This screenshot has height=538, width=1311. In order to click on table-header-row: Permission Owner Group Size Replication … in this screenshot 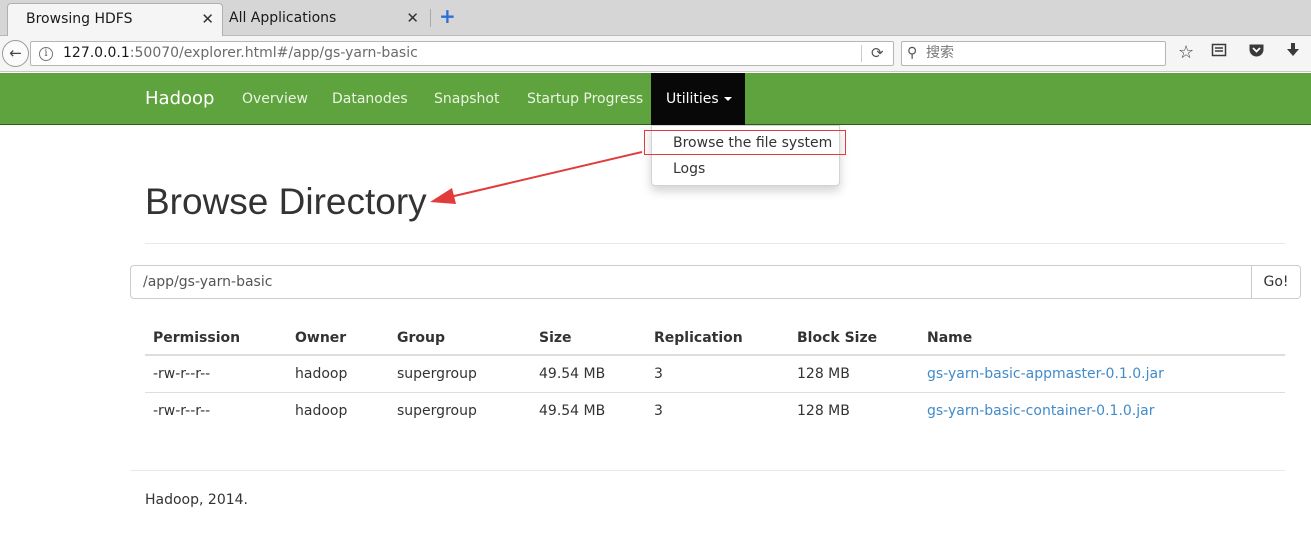, I will do `click(715, 337)`.